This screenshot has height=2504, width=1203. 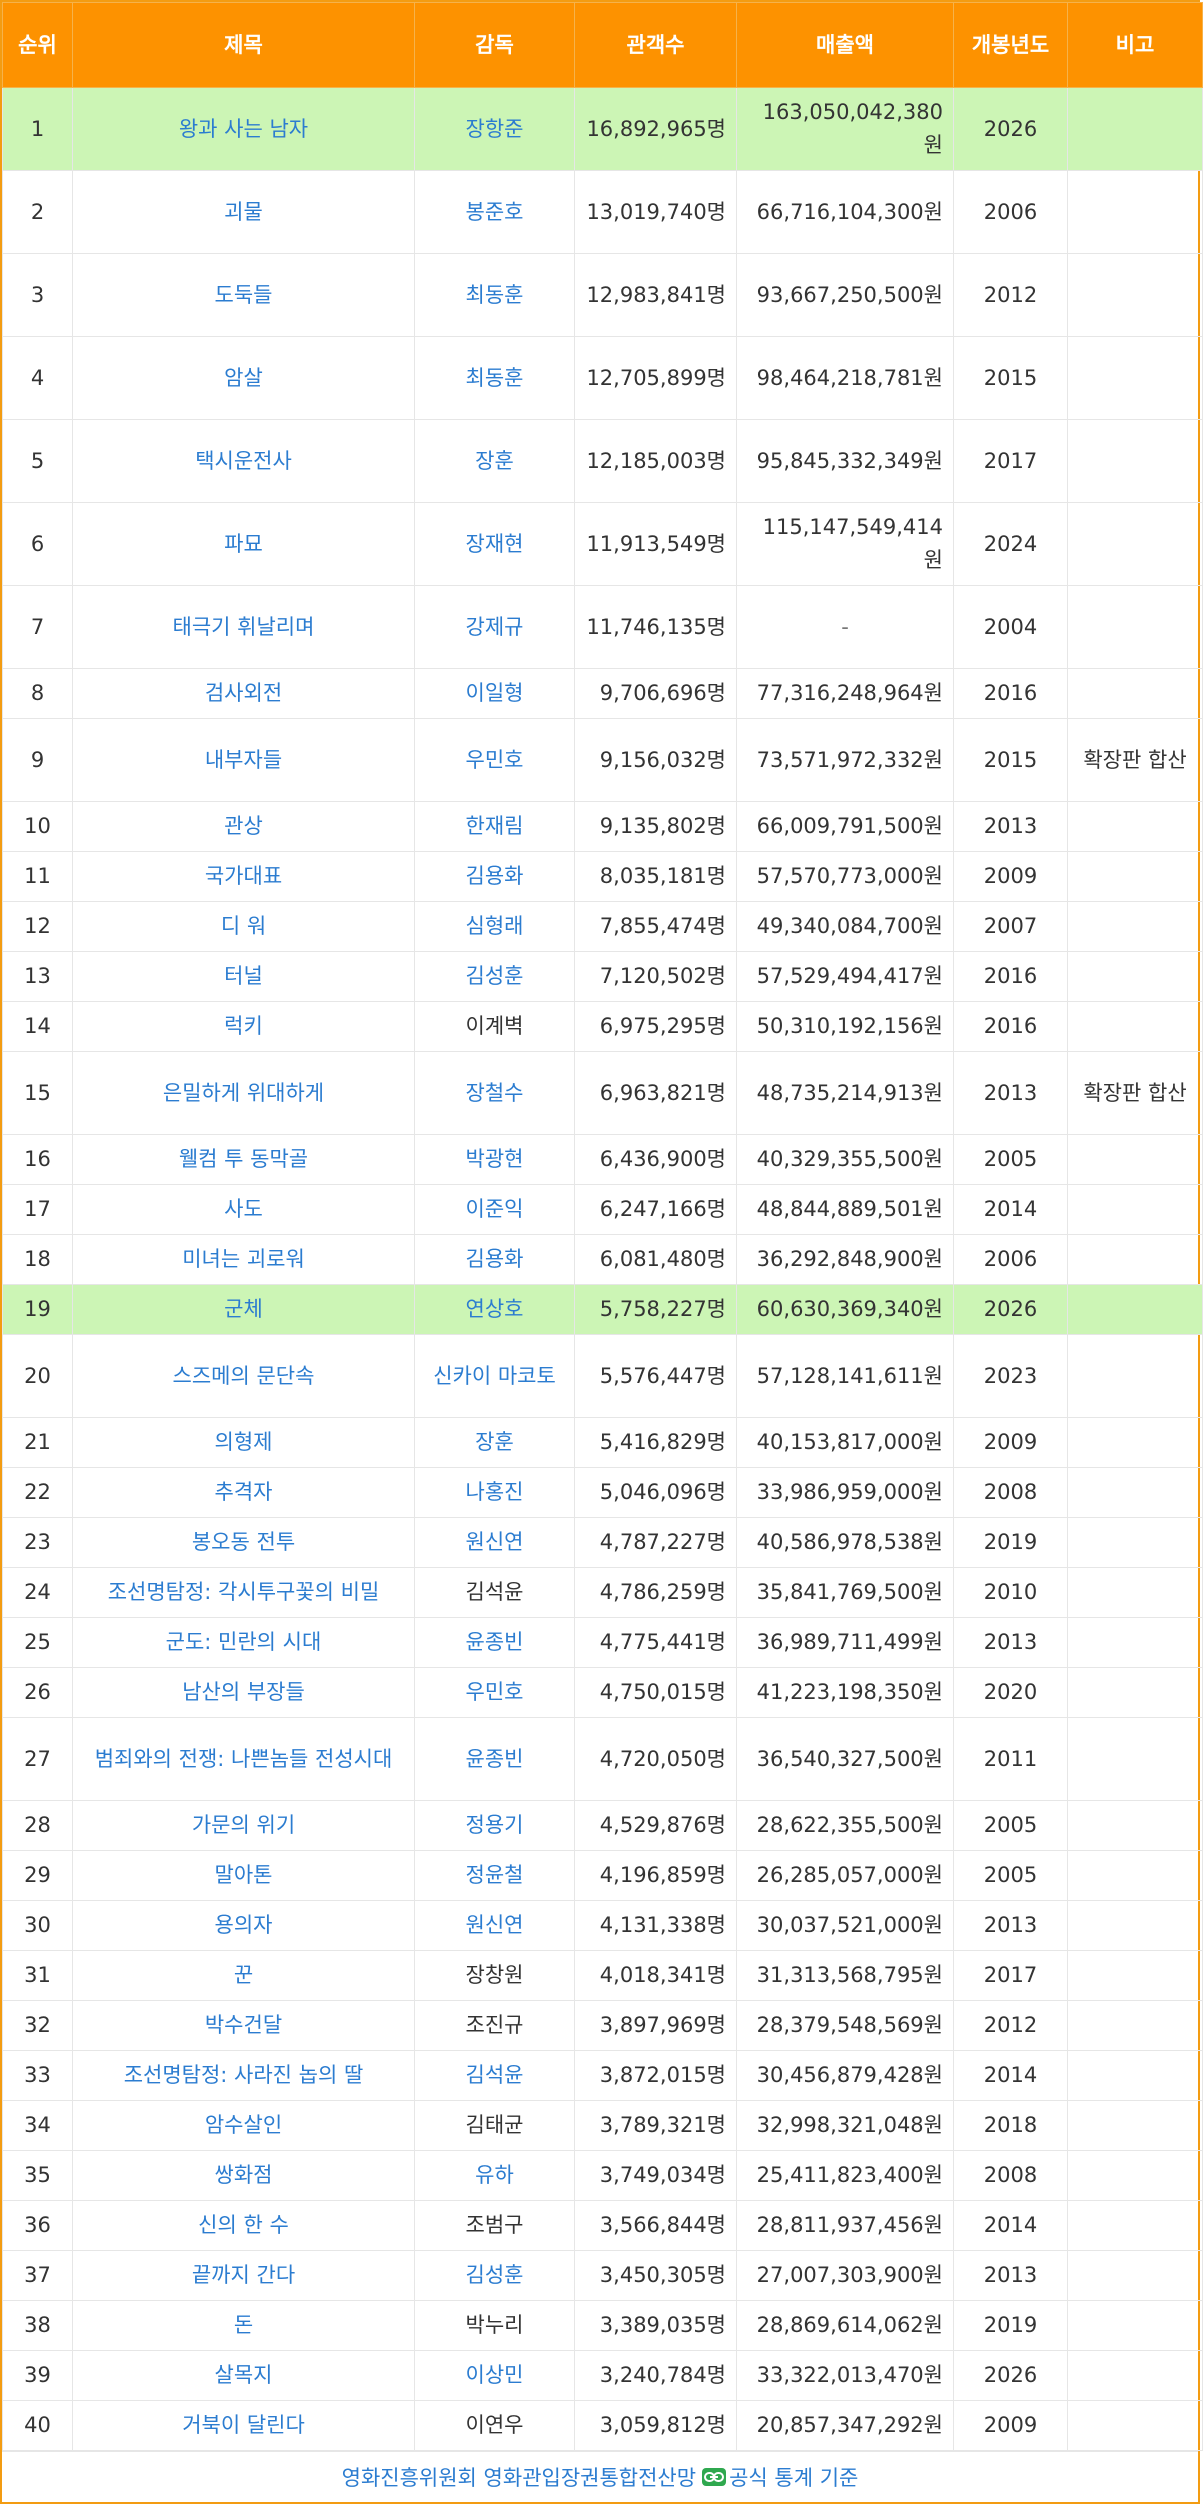 I want to click on rank-cell: 29, so click(x=37, y=1875).